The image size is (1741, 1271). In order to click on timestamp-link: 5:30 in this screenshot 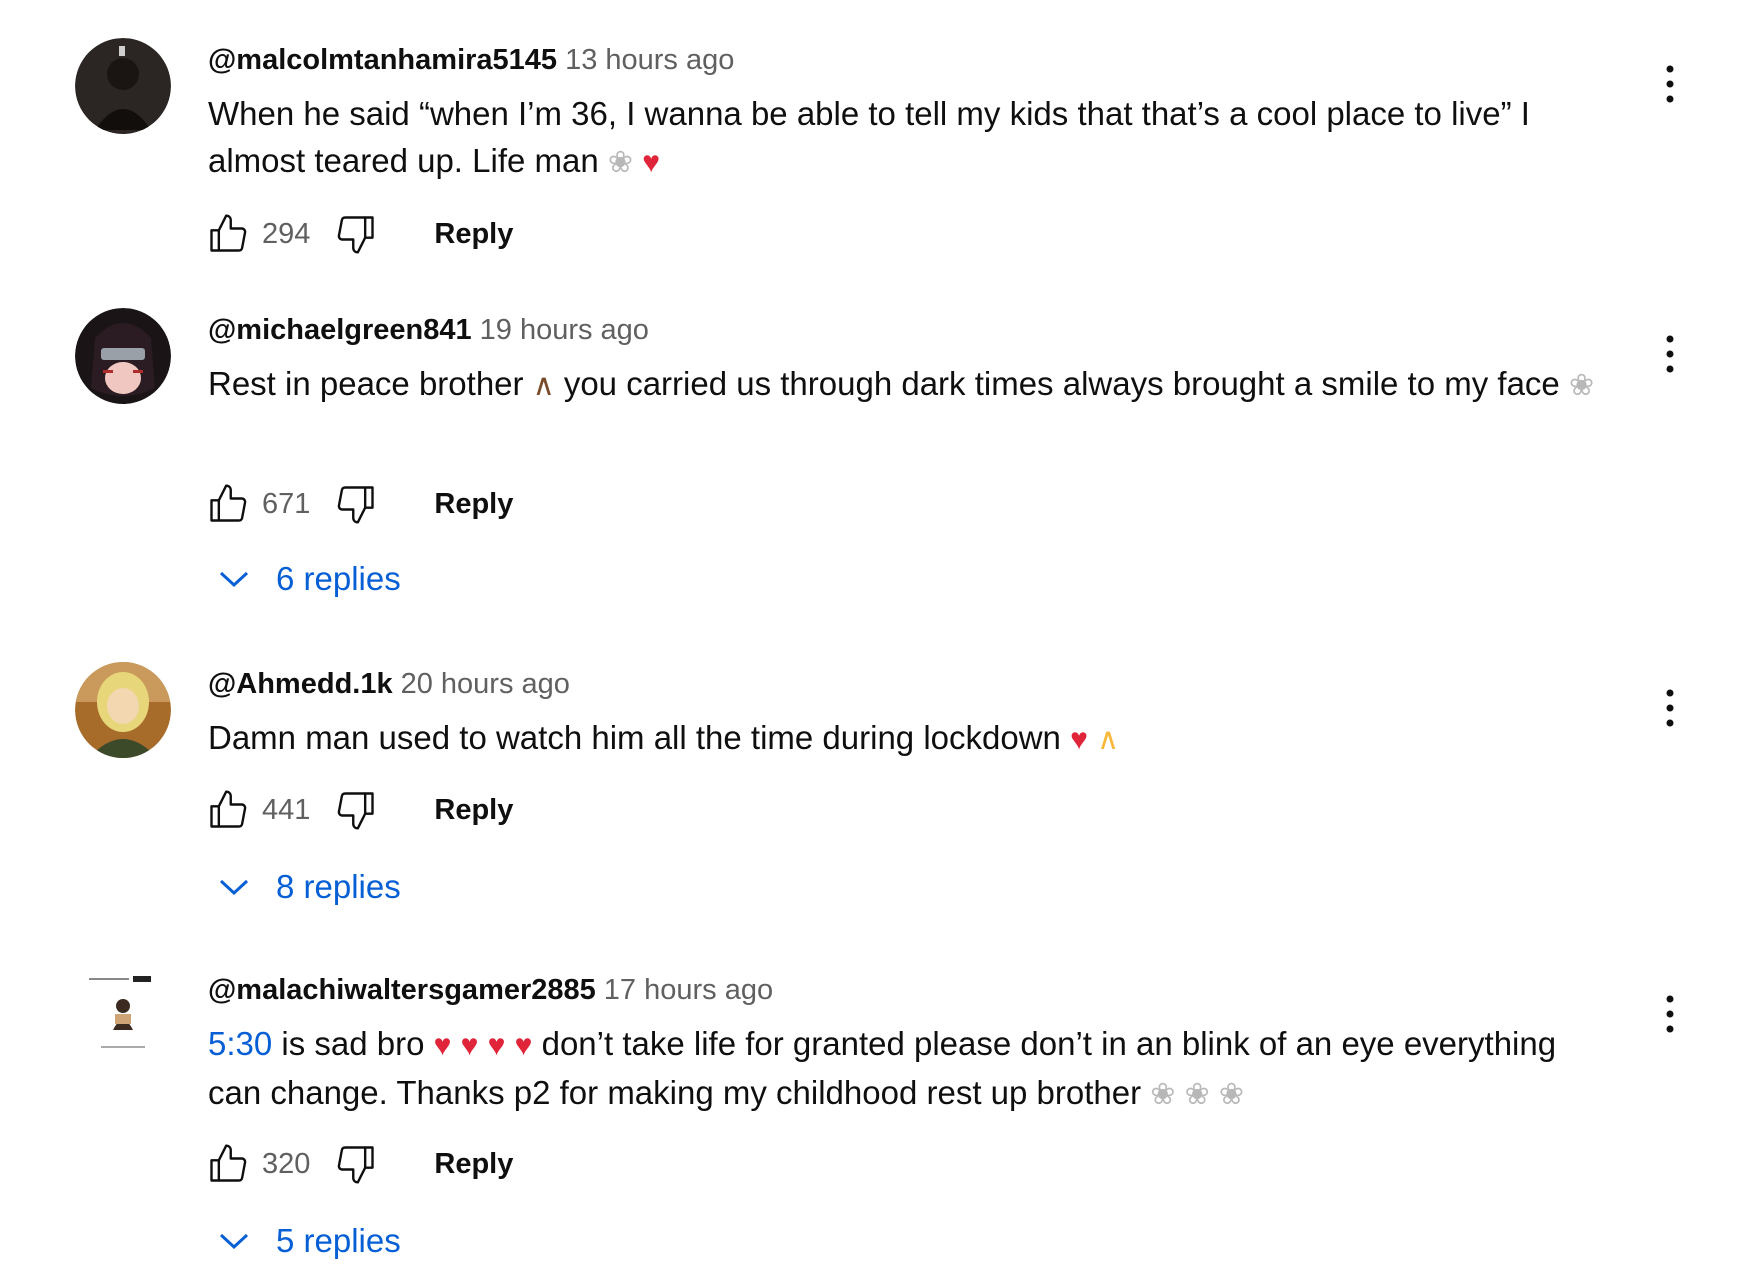, I will do `click(240, 1043)`.